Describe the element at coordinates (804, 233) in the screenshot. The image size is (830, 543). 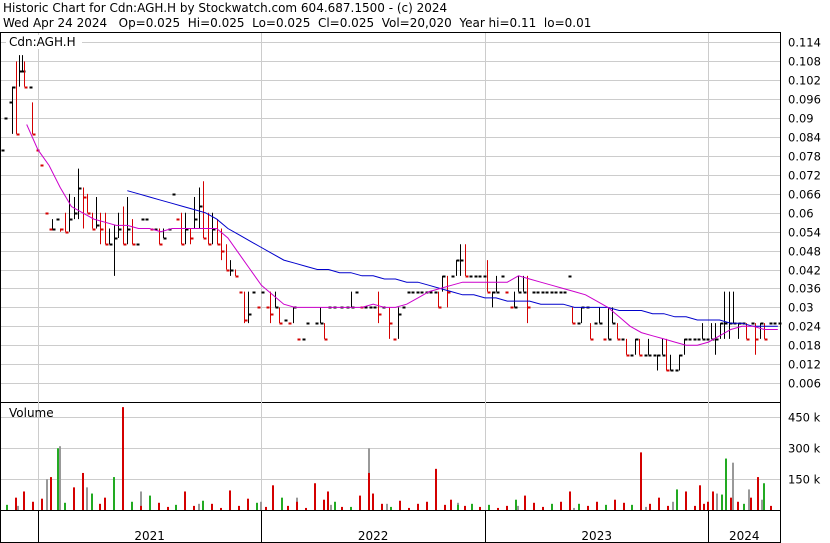
I see `price-tick-label: 0.054` at that location.